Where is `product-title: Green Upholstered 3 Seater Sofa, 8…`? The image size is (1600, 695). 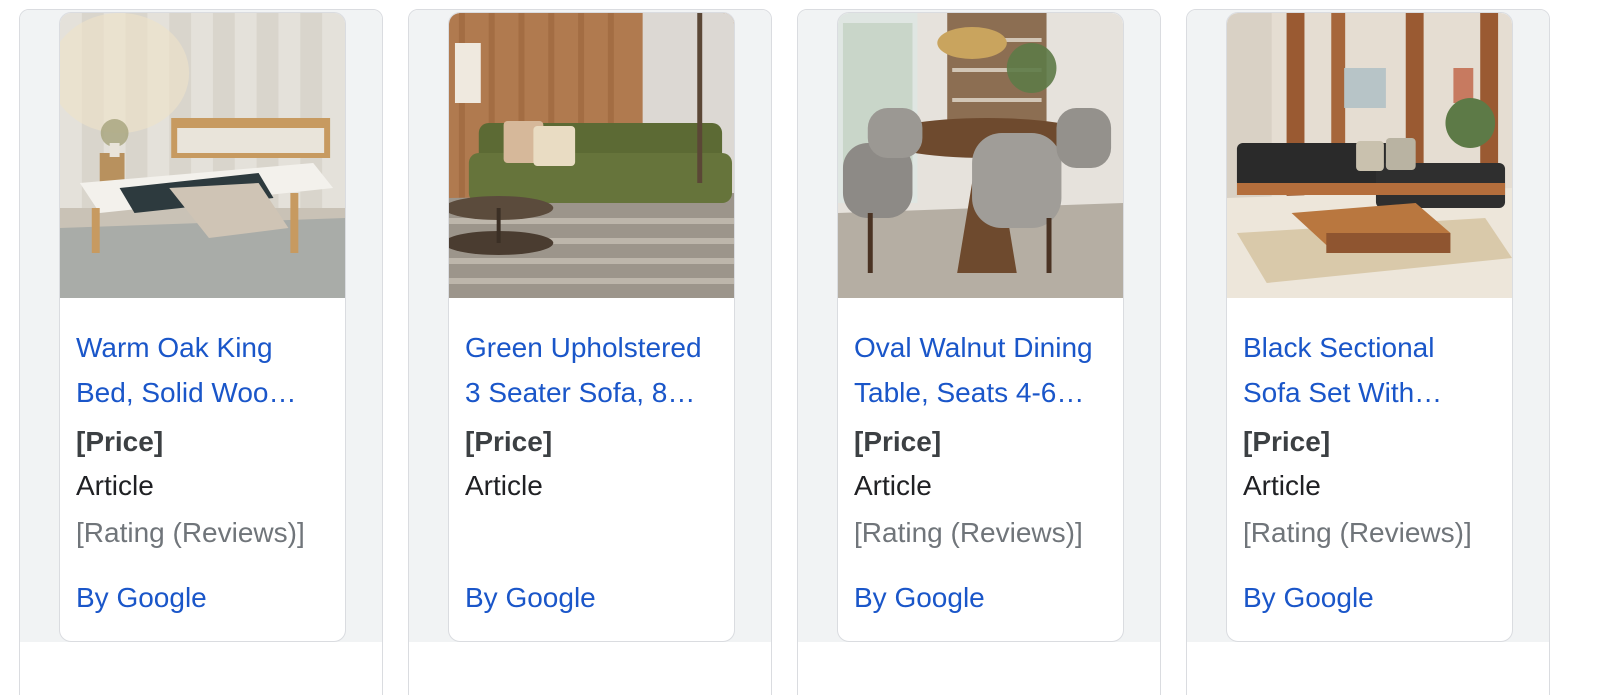 product-title: Green Upholstered 3 Seater Sofa, 8… is located at coordinates (591, 370).